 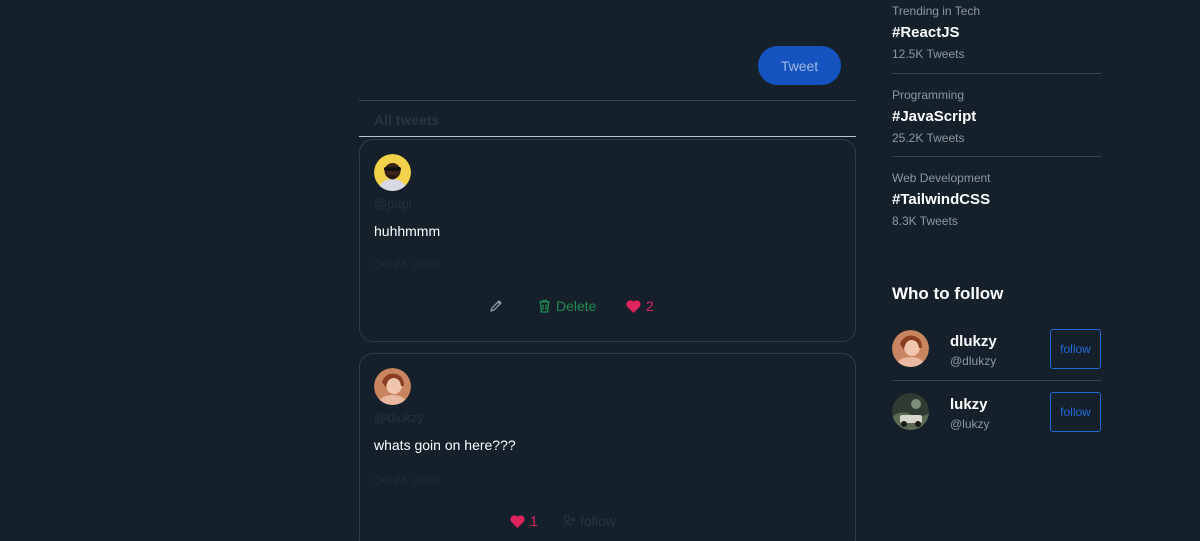 What do you see at coordinates (399, 417) in the screenshot?
I see `tweet-handle: @dlukzy` at bounding box center [399, 417].